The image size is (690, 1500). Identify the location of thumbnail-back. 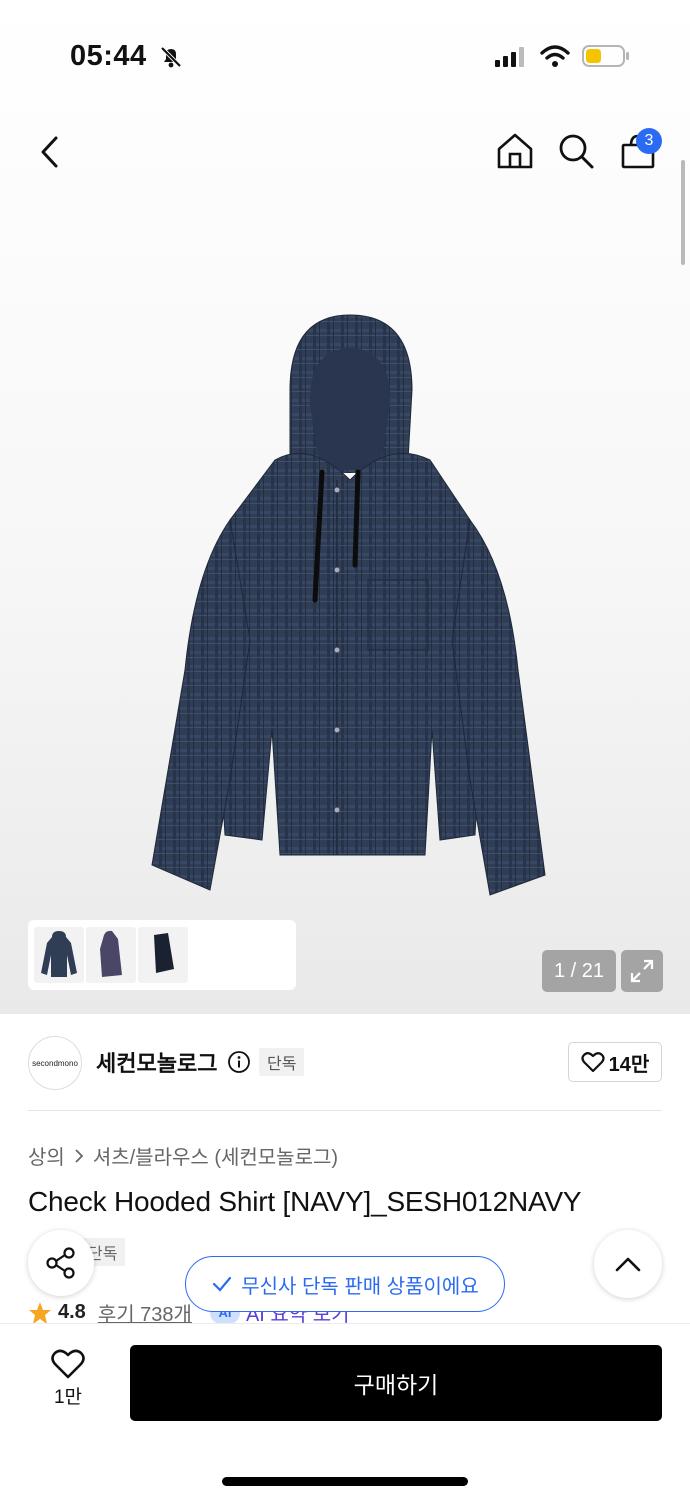
(163, 955).